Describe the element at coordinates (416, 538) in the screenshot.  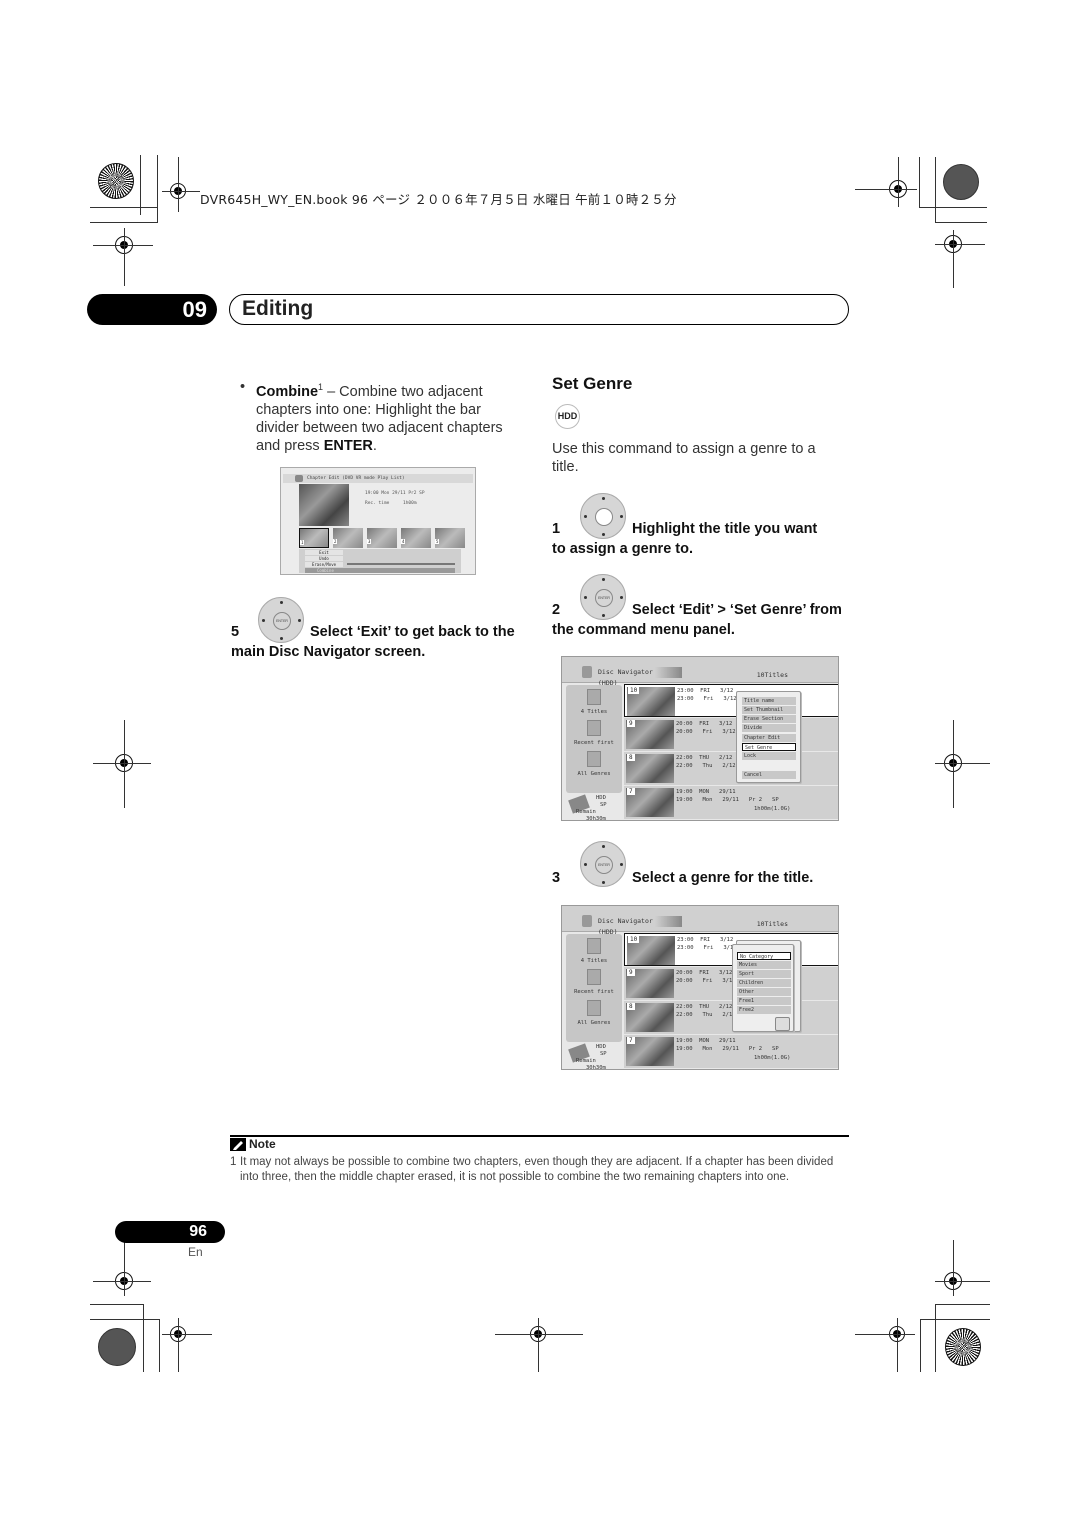
I see `chapter-thumb: 4` at that location.